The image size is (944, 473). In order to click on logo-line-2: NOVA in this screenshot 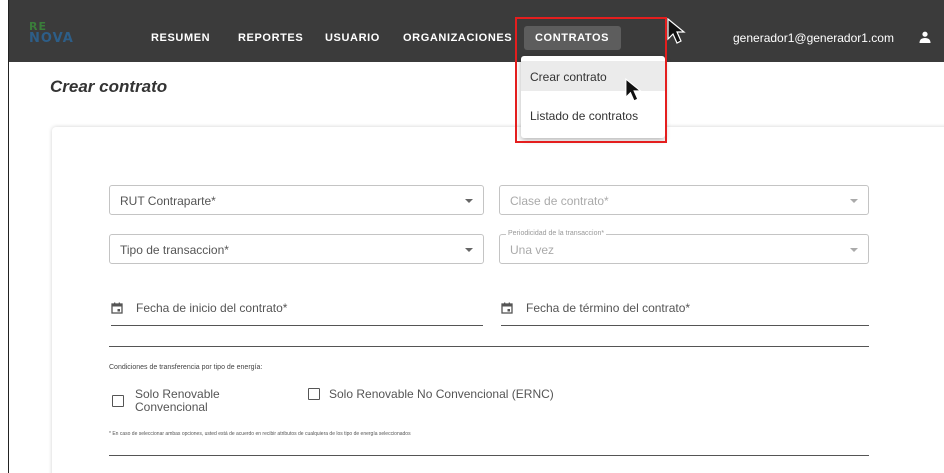, I will do `click(51, 38)`.